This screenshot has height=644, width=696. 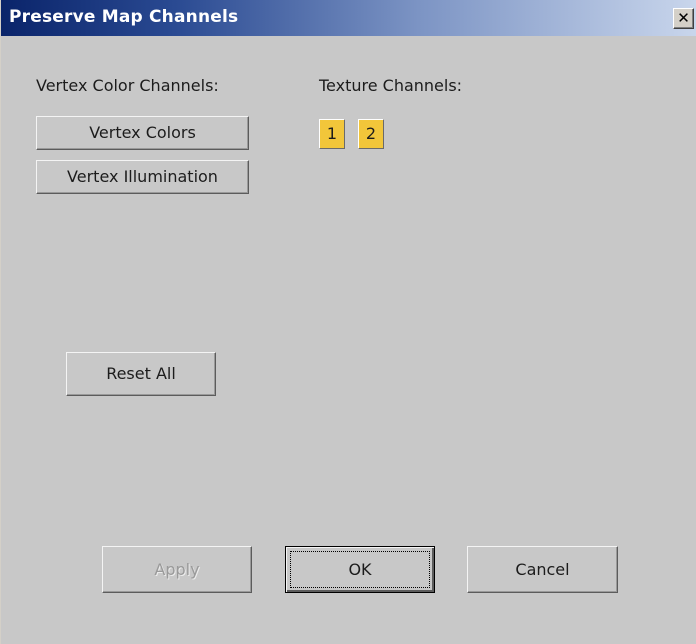 I want to click on vertex-color-channels-label: Vertex Color Channels:, so click(x=127, y=85).